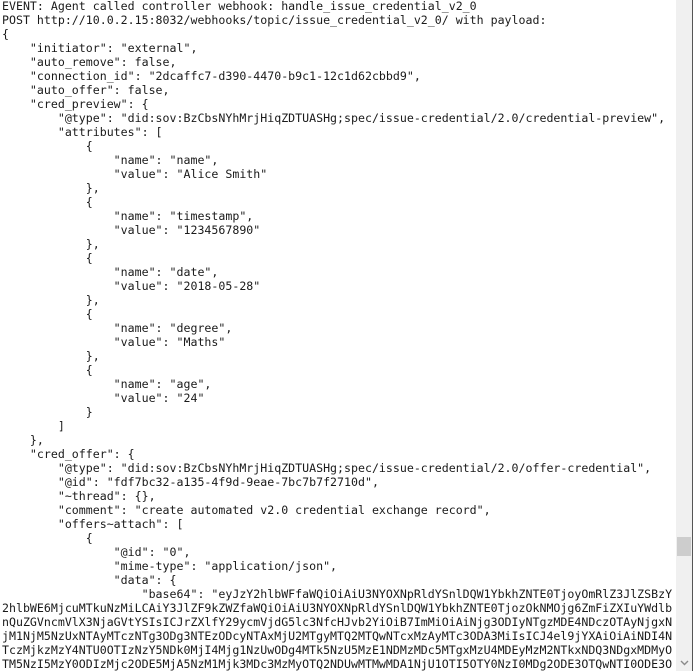 Image resolution: width=693 pixels, height=671 pixels. I want to click on scroll-down-button, so click(684, 663).